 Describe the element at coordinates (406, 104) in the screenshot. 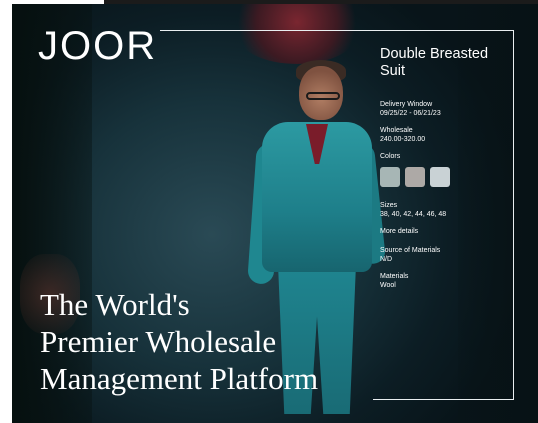

I see `delivery-window-label: Delivery Window` at that location.